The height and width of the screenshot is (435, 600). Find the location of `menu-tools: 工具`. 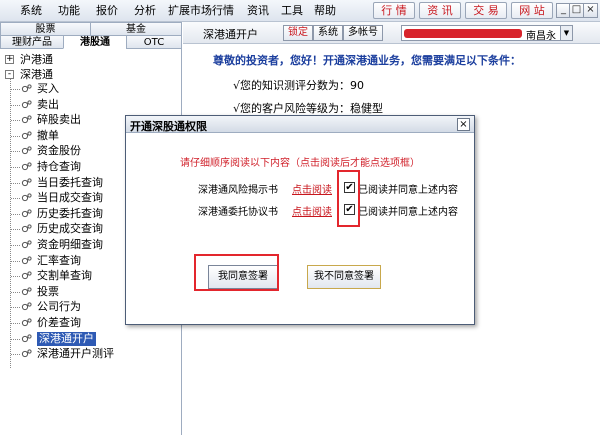

menu-tools: 工具 is located at coordinates (292, 11).